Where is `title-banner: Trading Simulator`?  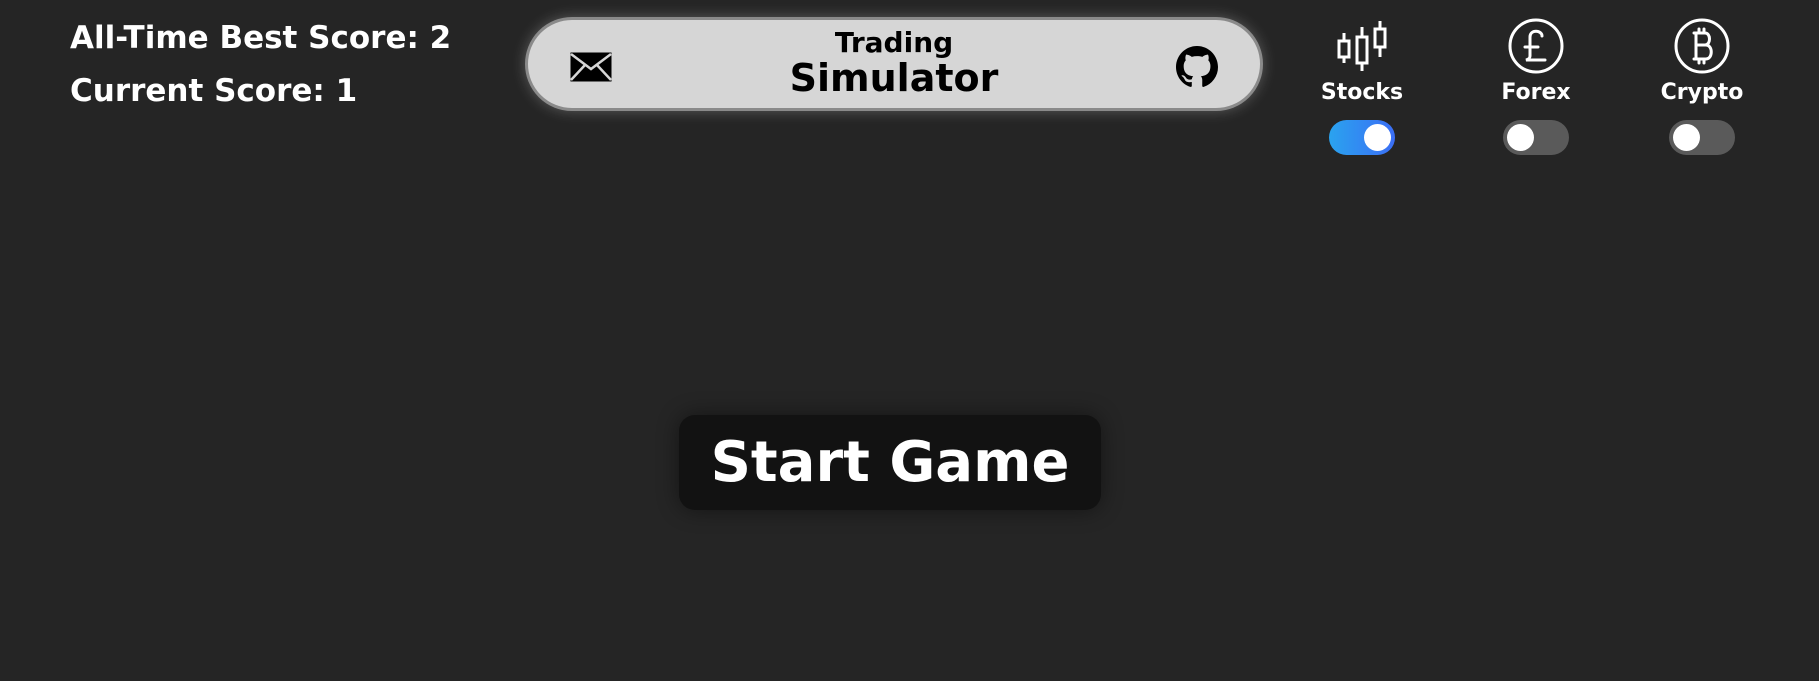 title-banner: Trading Simulator is located at coordinates (894, 64).